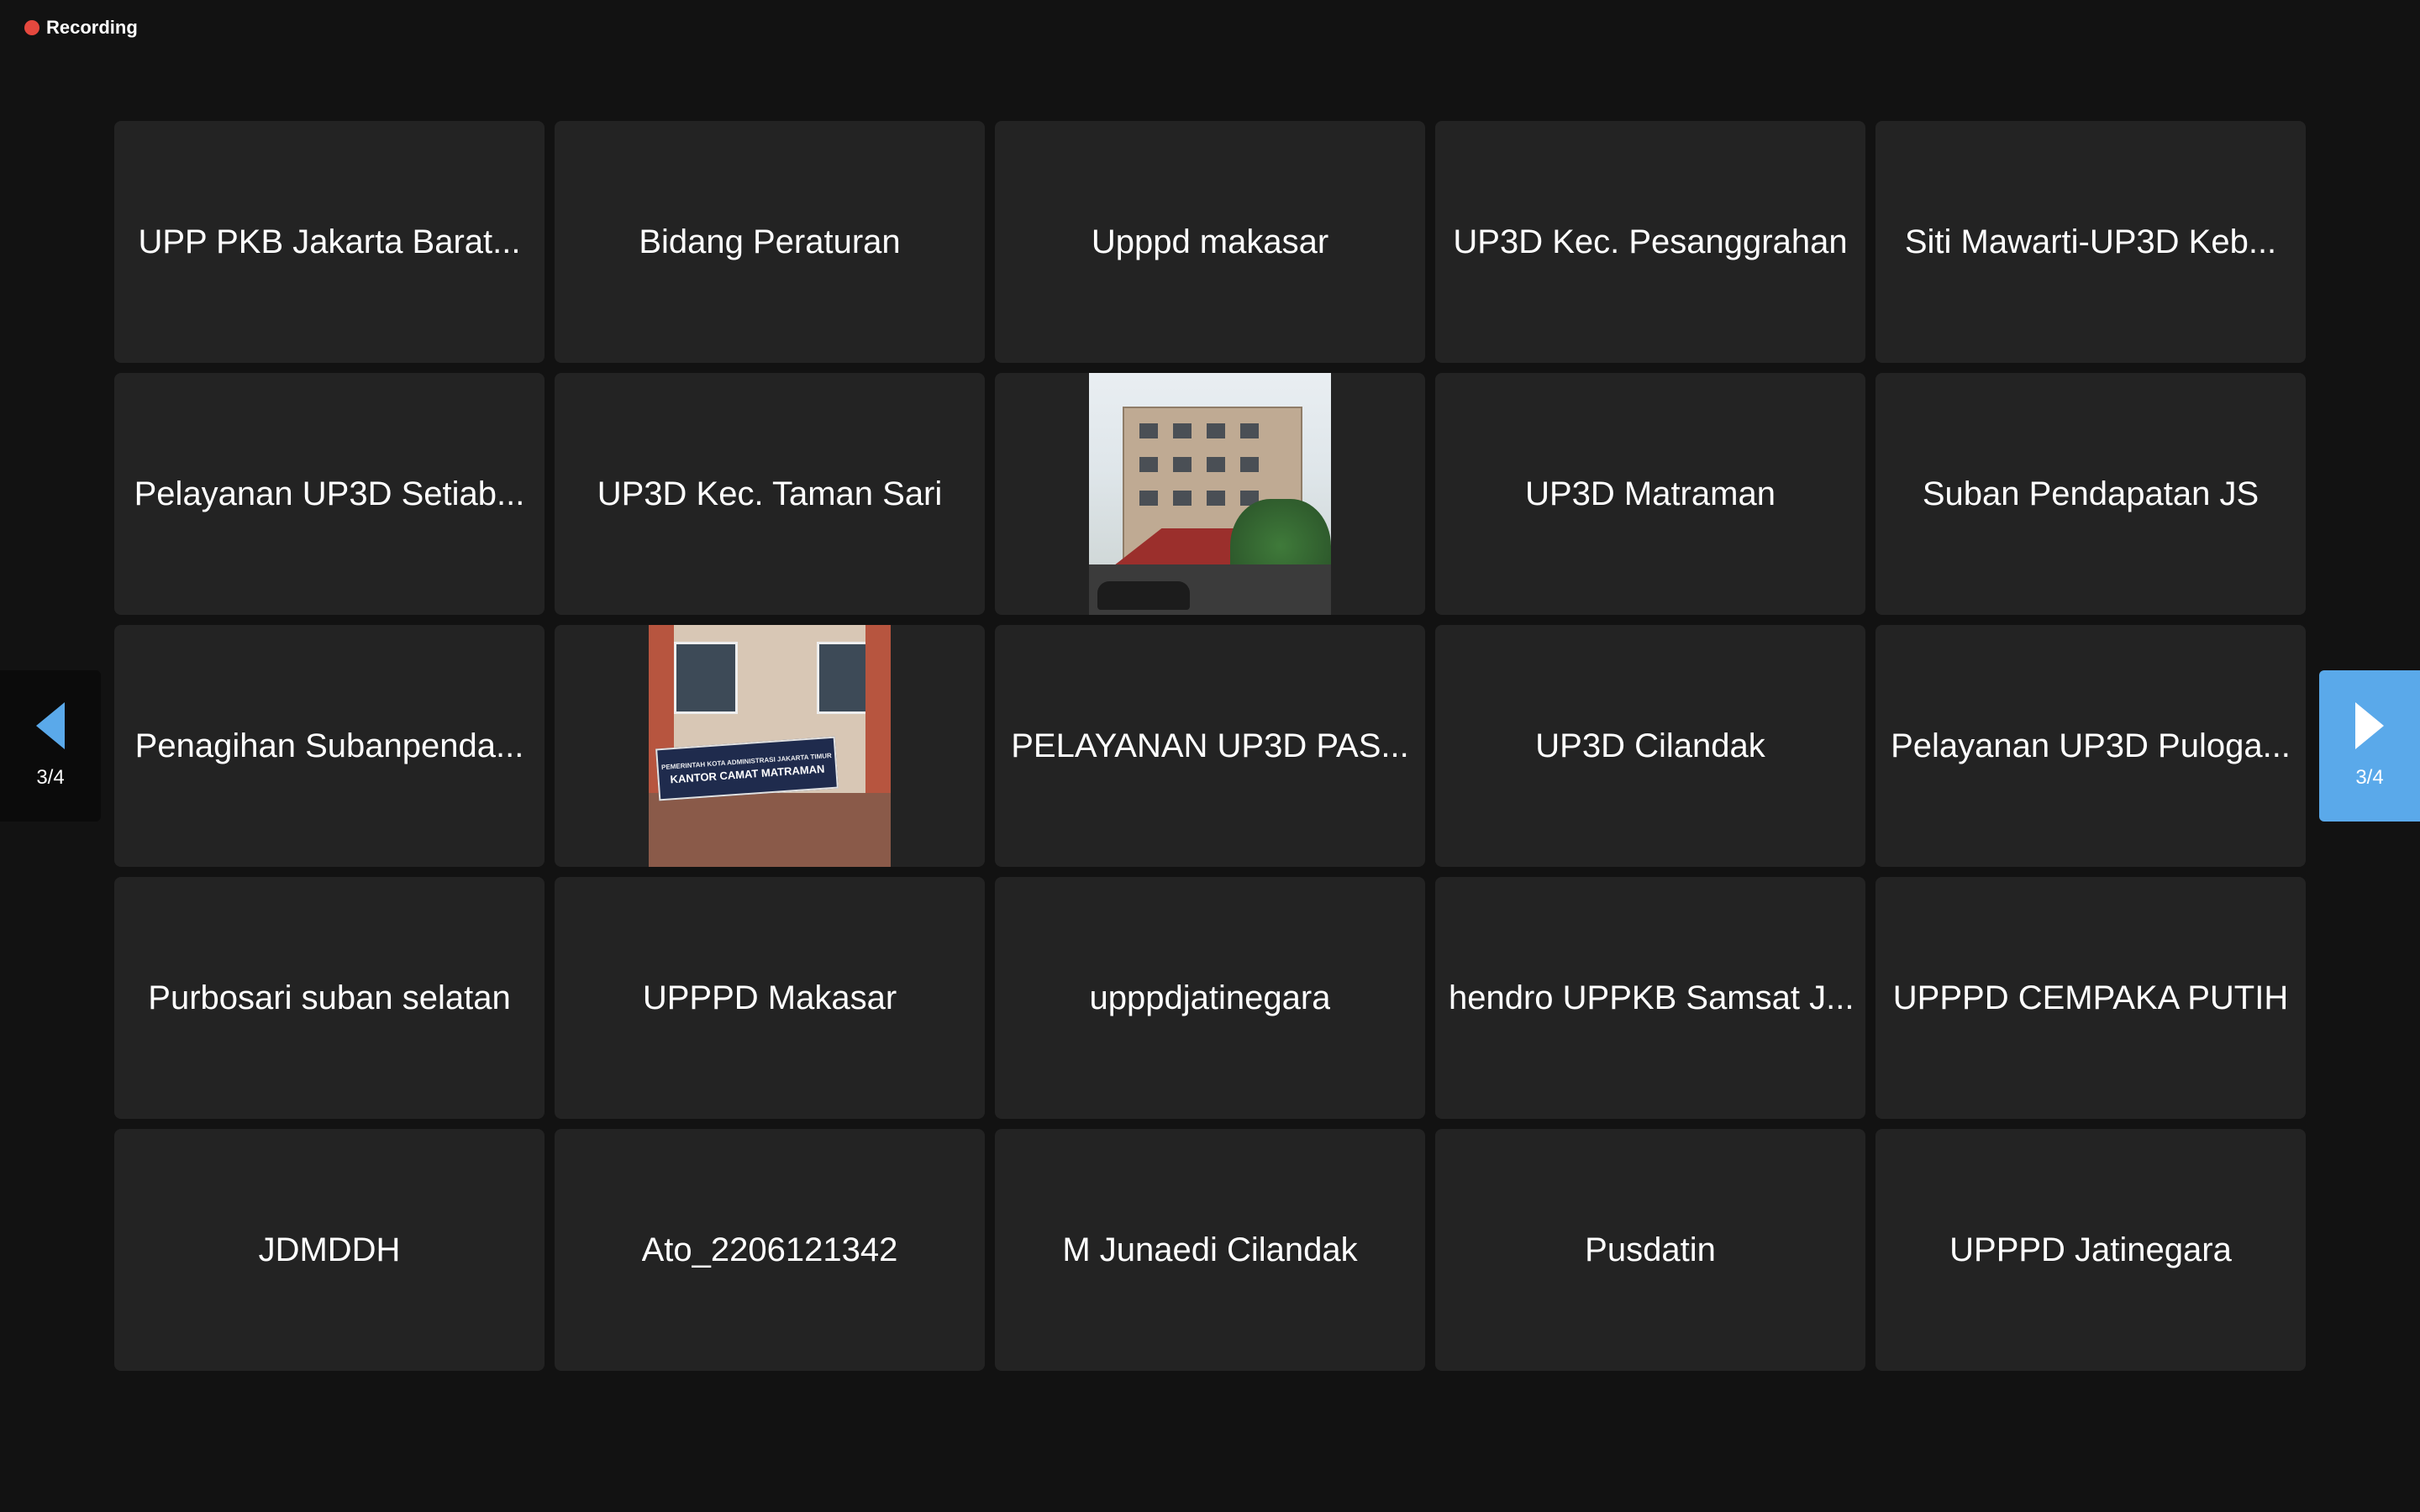 This screenshot has height=1512, width=2420. I want to click on participant-tile: UPPPD Jatinegara, so click(2091, 1250).